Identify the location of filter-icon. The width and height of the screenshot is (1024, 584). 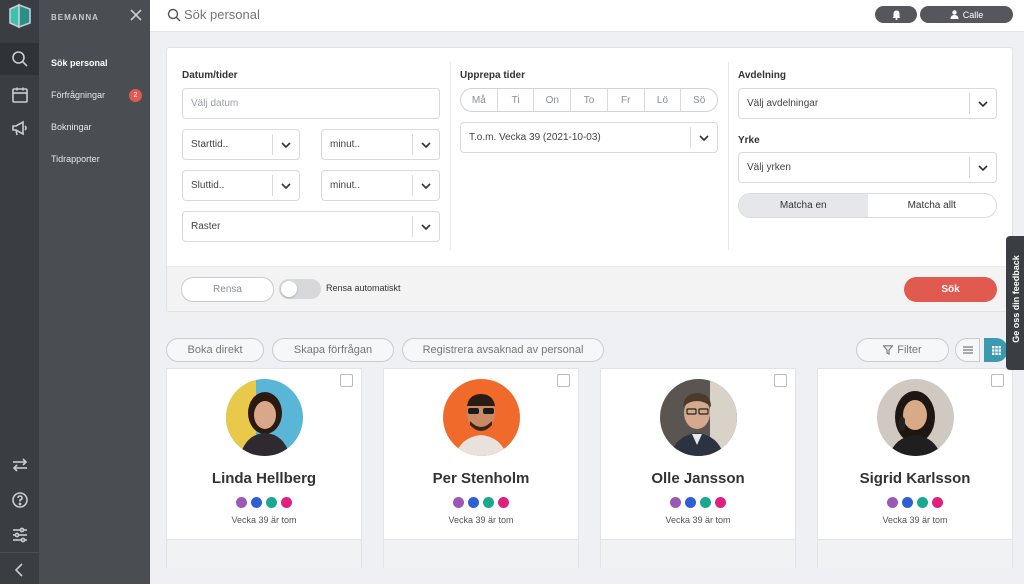
(888, 350).